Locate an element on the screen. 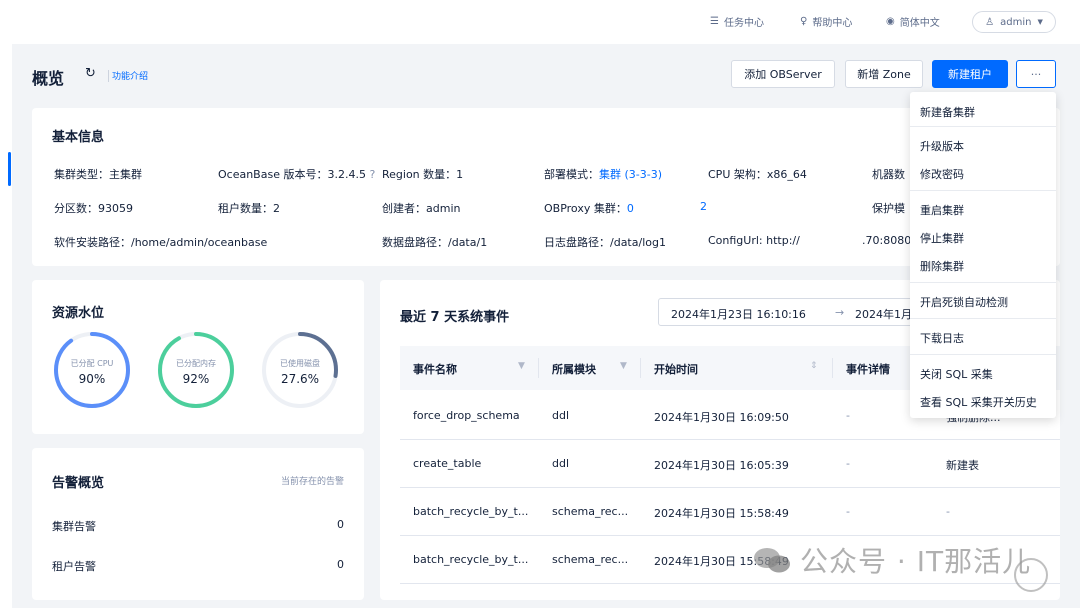 Image resolution: width=1080 pixels, height=608 pixels. help-circle-icon: ? is located at coordinates (372, 174).